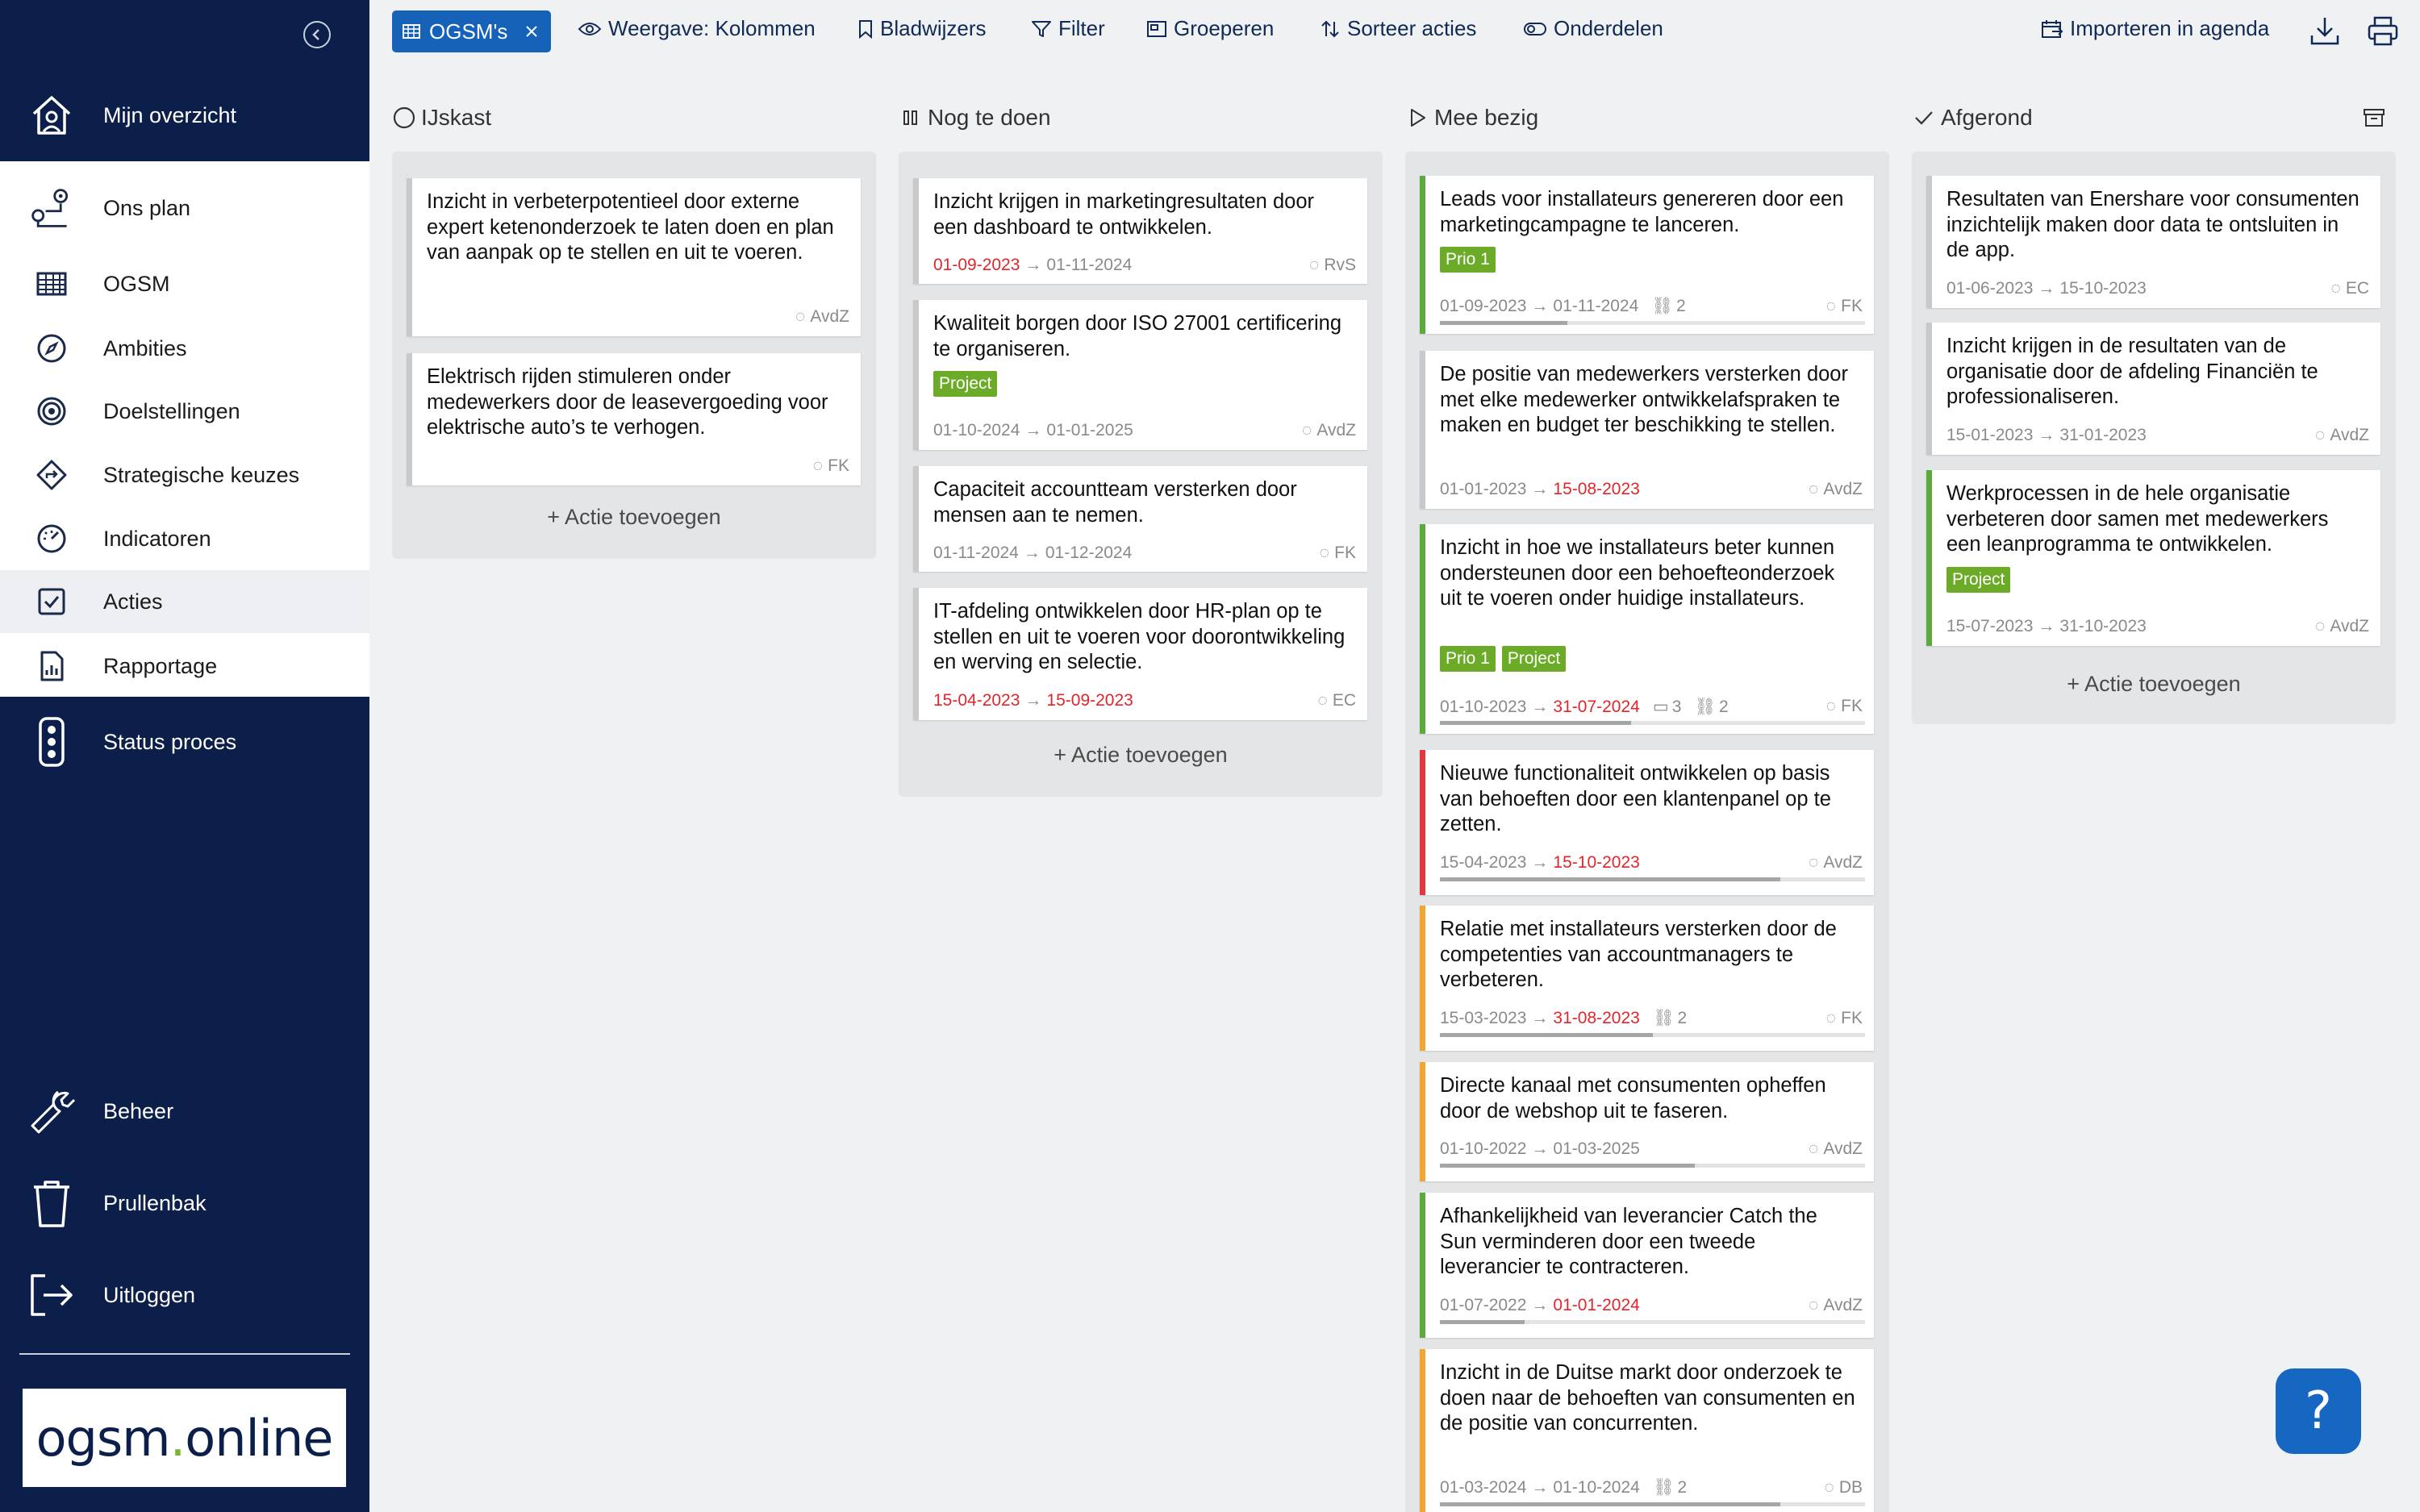 The height and width of the screenshot is (1512, 2420). What do you see at coordinates (1990, 626) in the screenshot?
I see `start-date: 15-07-2023` at bounding box center [1990, 626].